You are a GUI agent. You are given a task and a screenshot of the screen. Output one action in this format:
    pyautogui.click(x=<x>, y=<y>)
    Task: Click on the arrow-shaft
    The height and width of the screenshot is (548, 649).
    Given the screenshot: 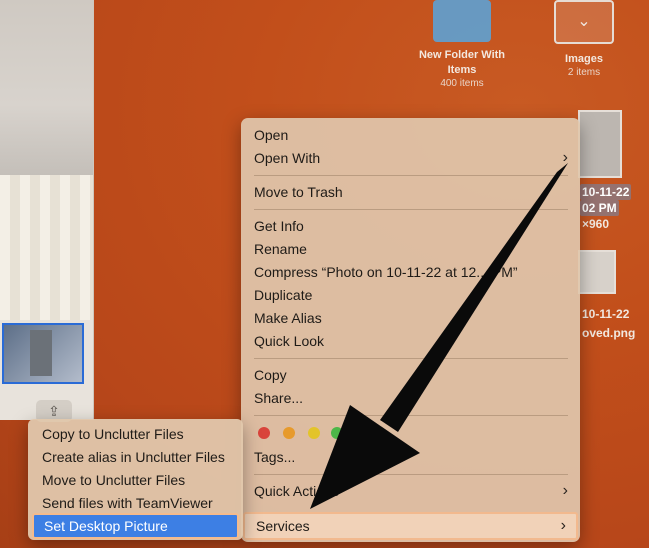 What is the action you would take?
    pyautogui.click(x=474, y=297)
    